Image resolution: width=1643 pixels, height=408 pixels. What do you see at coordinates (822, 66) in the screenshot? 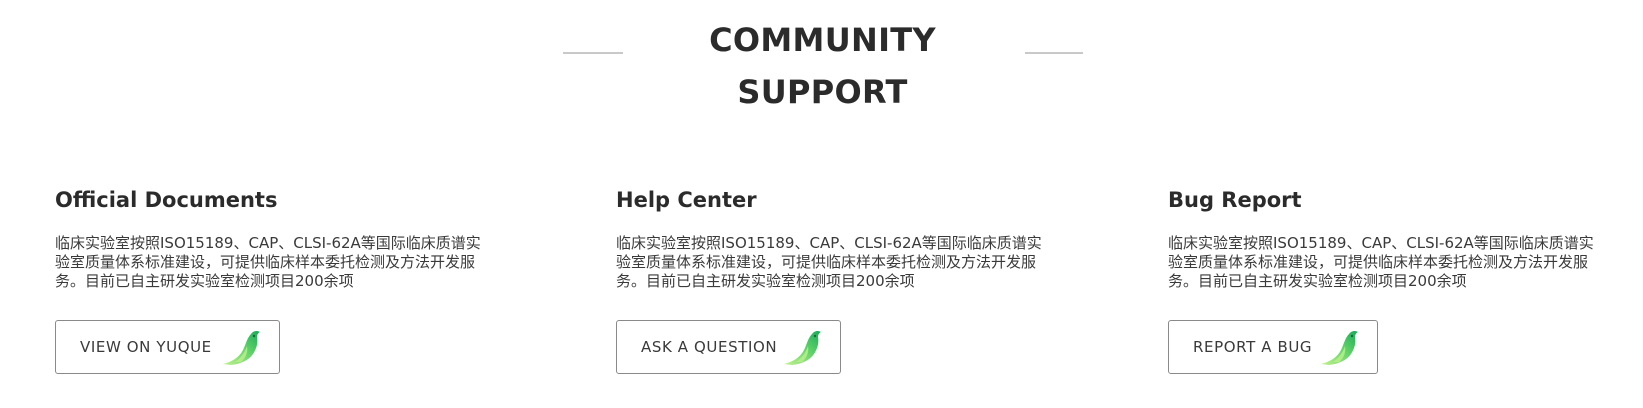
I see `section-title: COMMUNITY SUPPORT` at bounding box center [822, 66].